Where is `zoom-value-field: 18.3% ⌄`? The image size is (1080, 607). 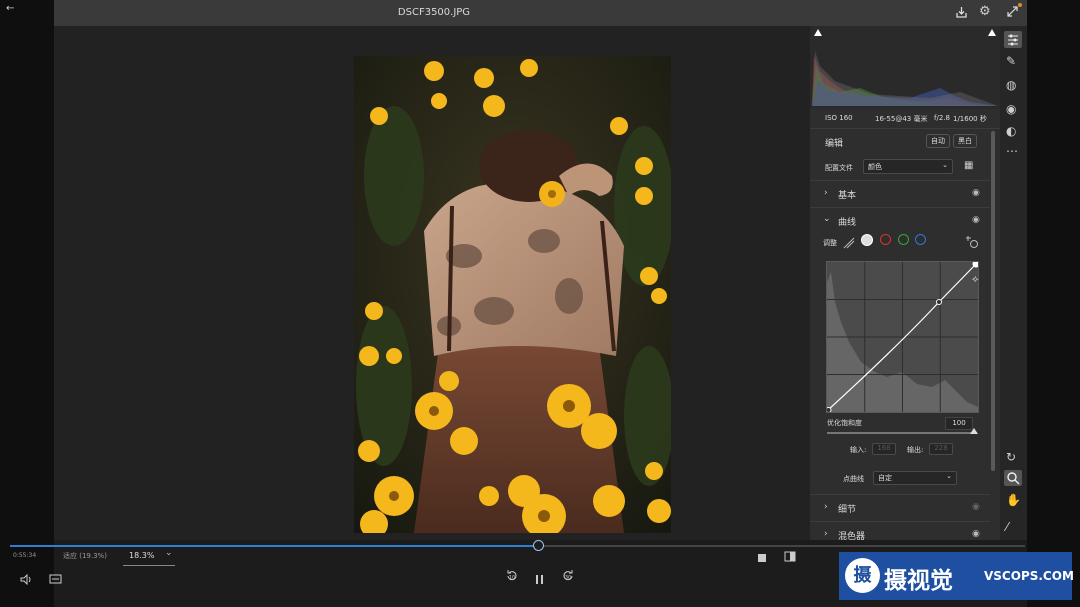 zoom-value-field: 18.3% ⌄ is located at coordinates (149, 557).